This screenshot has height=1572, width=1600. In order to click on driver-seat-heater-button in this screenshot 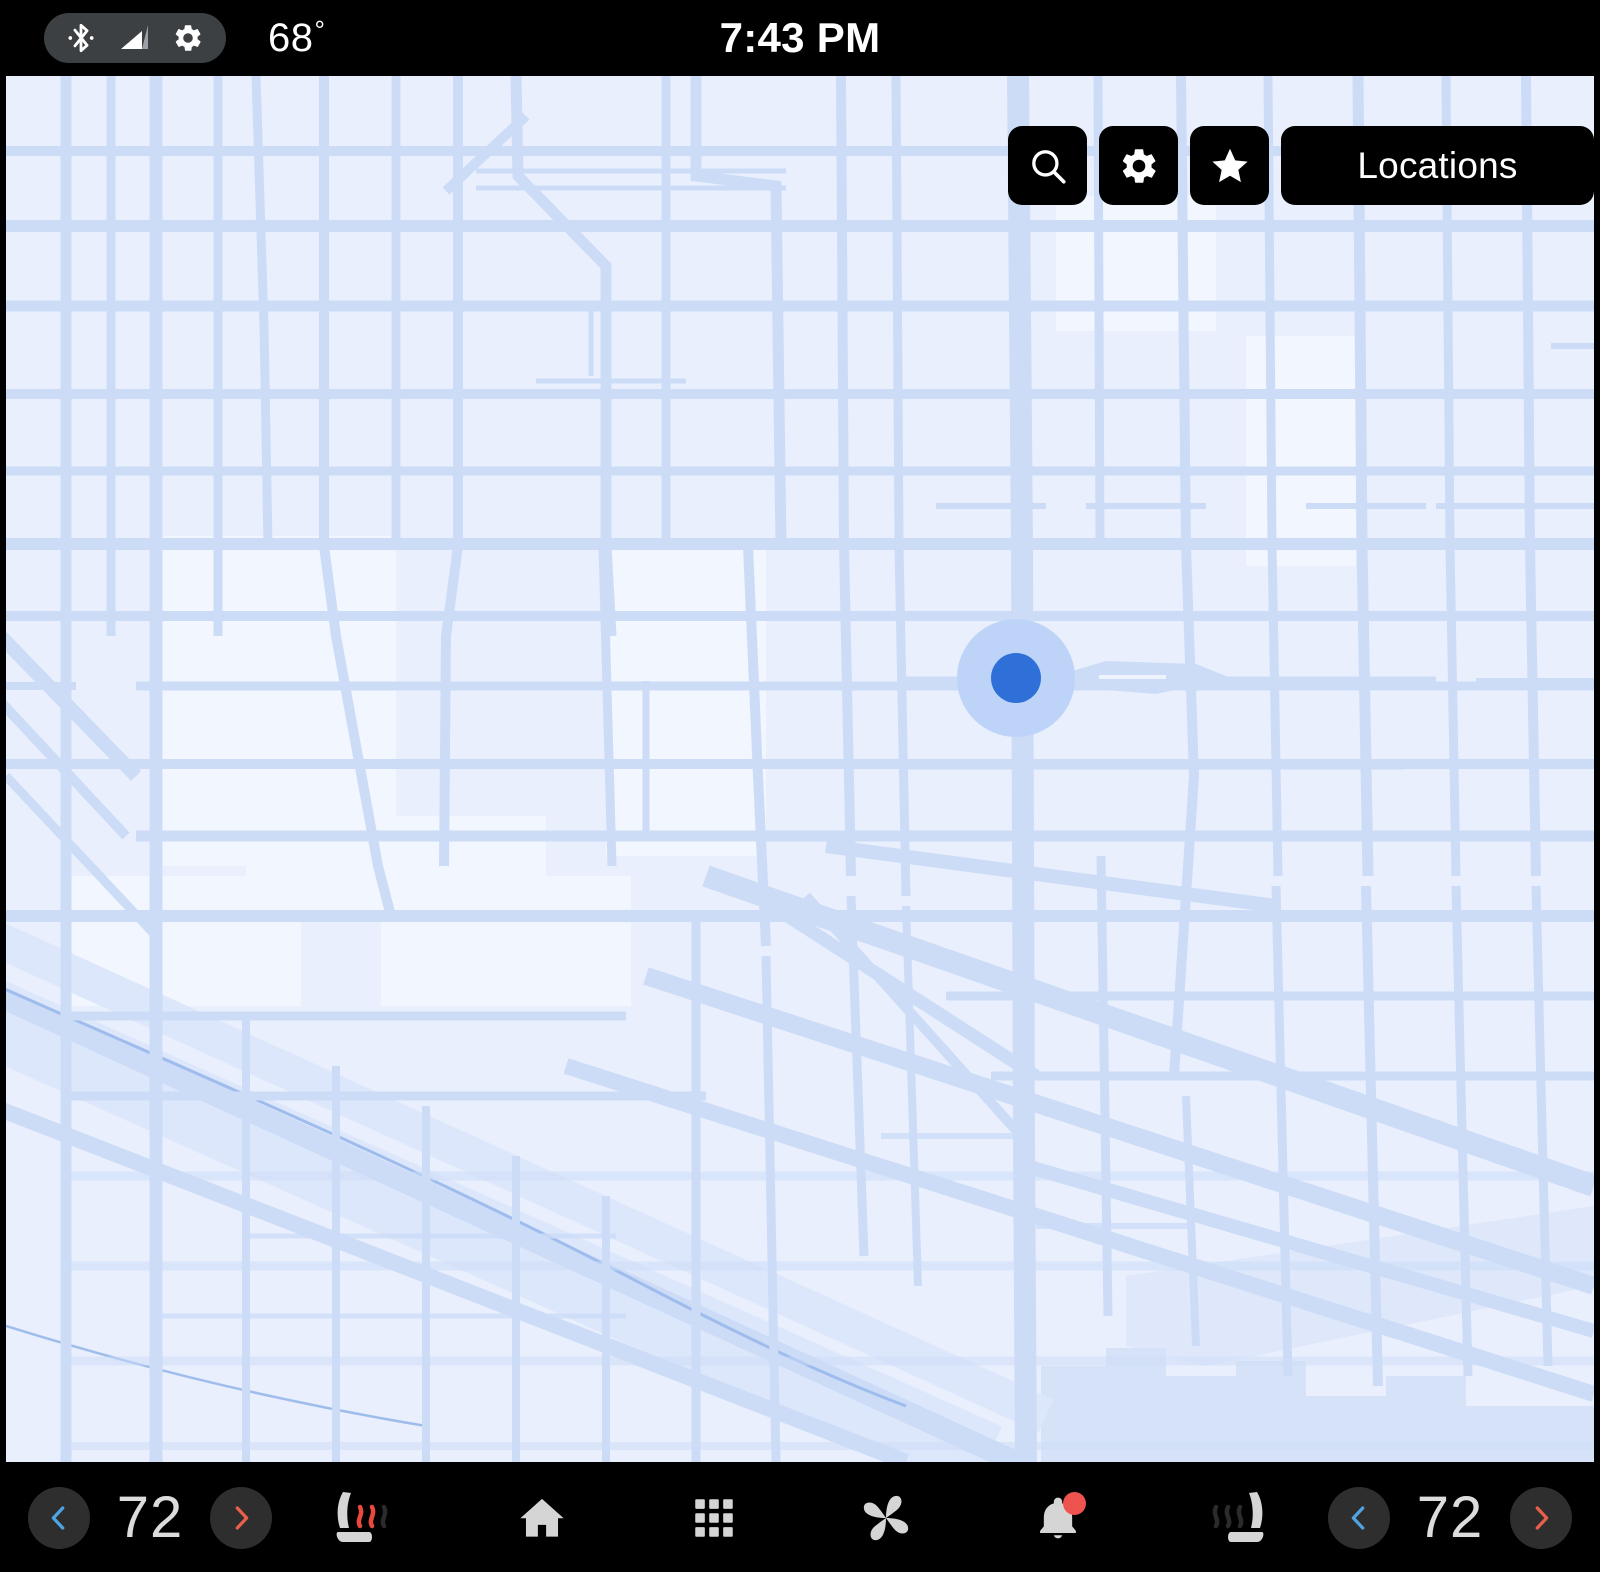, I will do `click(362, 1518)`.